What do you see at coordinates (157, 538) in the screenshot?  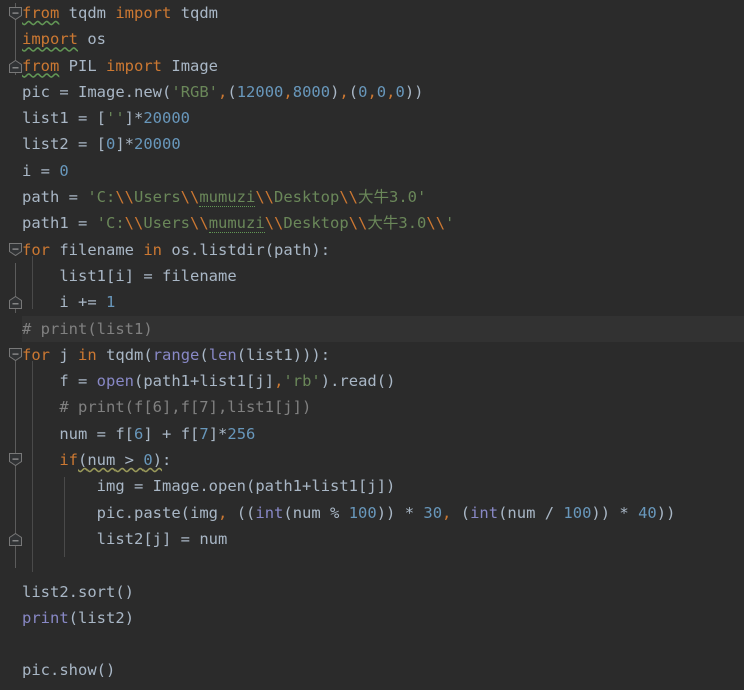 I see `var-j: j` at bounding box center [157, 538].